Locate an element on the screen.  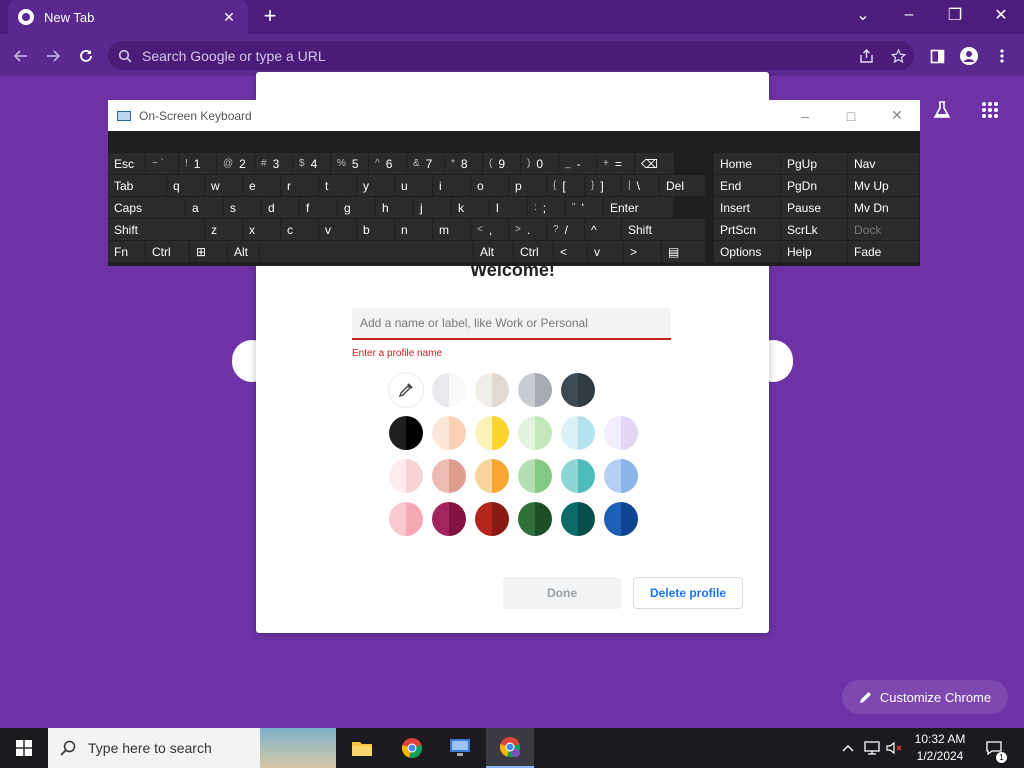
close-window-button: ✕ is located at coordinates (1001, 15).